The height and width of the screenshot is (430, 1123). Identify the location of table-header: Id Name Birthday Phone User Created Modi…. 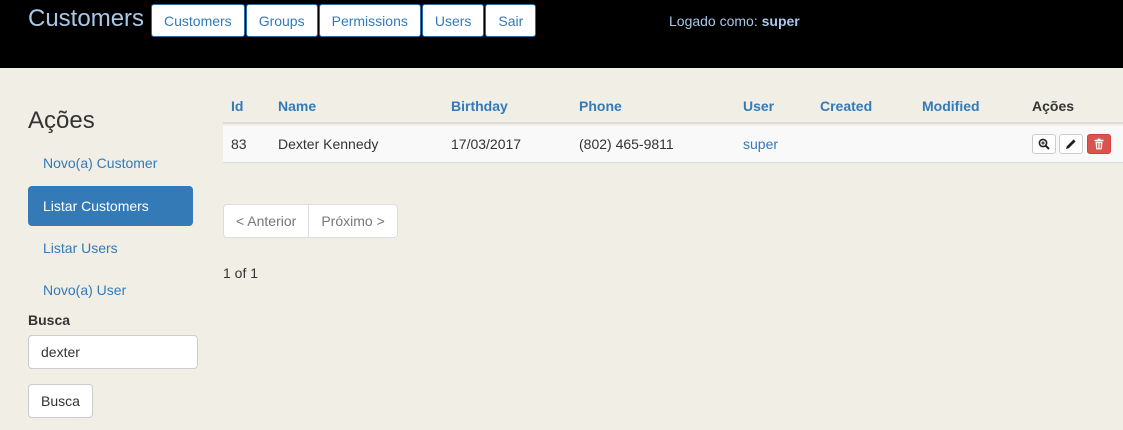
(673, 105).